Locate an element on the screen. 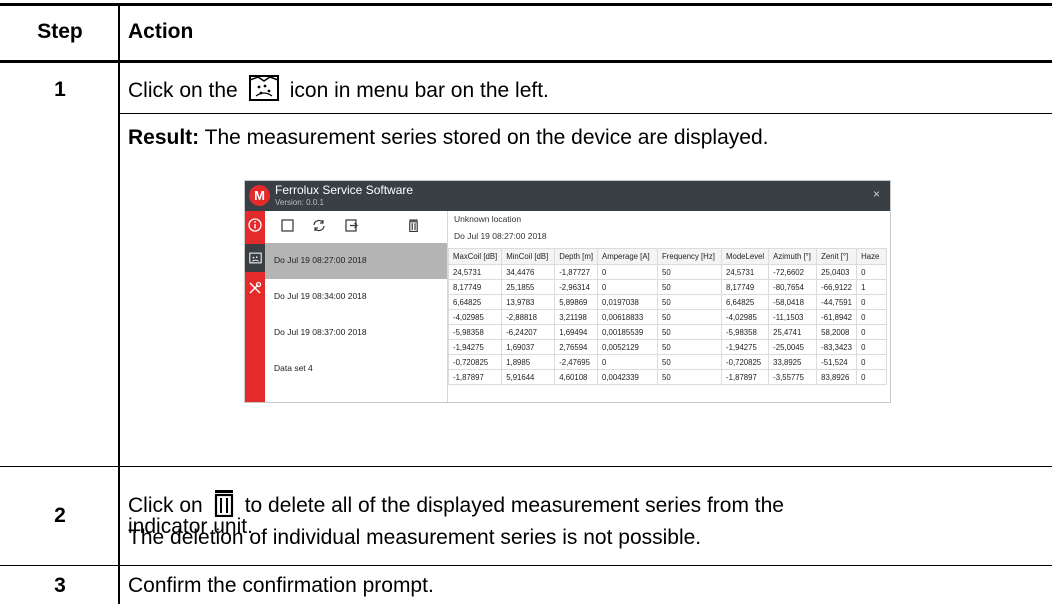  table-cell: -5,98358 is located at coordinates (745, 332).